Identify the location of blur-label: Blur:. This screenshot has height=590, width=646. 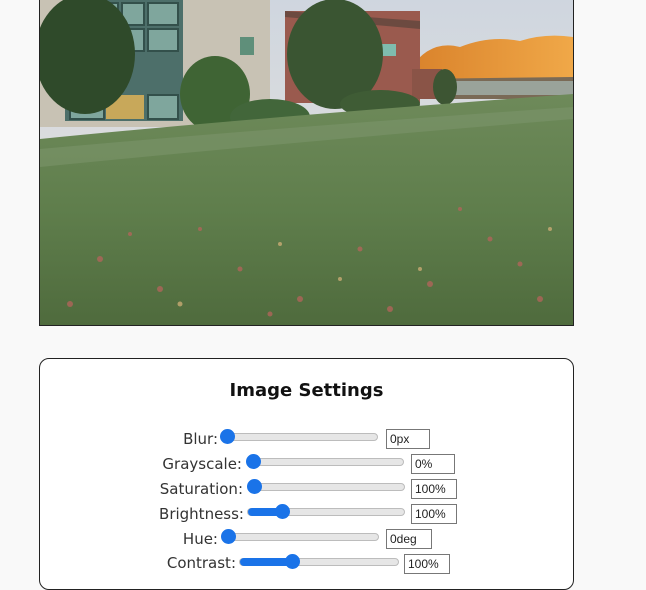
(200, 439).